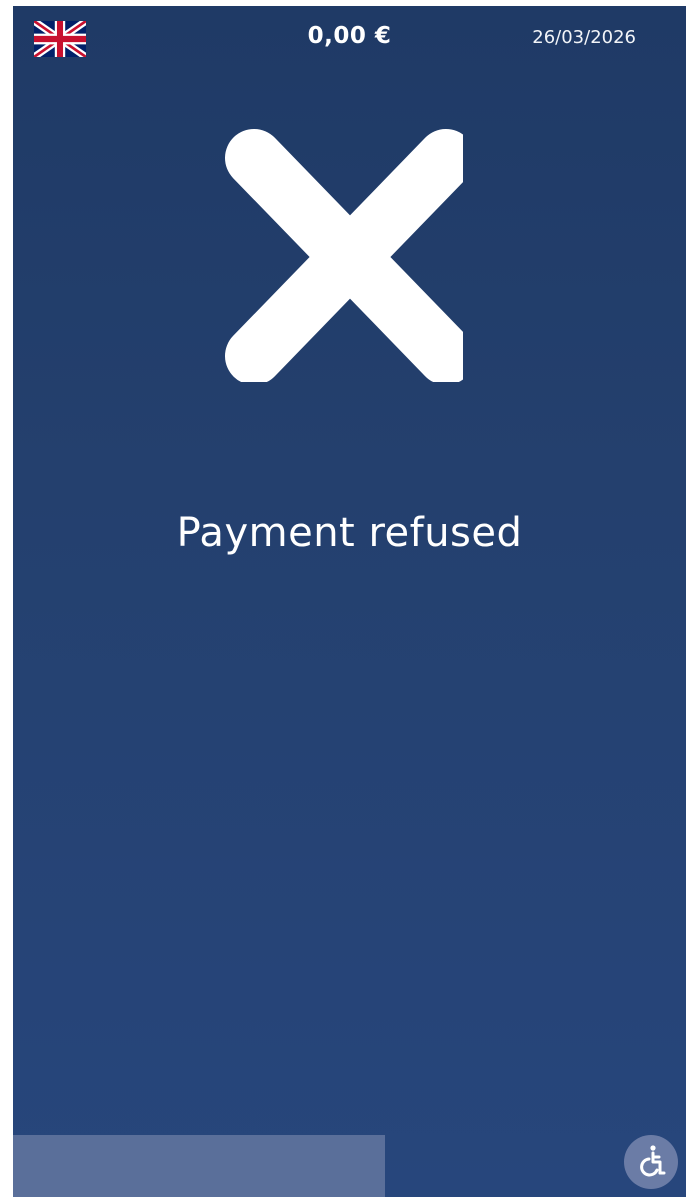 Image resolution: width=693 pixels, height=1197 pixels. I want to click on progress-bar, so click(349, 1166).